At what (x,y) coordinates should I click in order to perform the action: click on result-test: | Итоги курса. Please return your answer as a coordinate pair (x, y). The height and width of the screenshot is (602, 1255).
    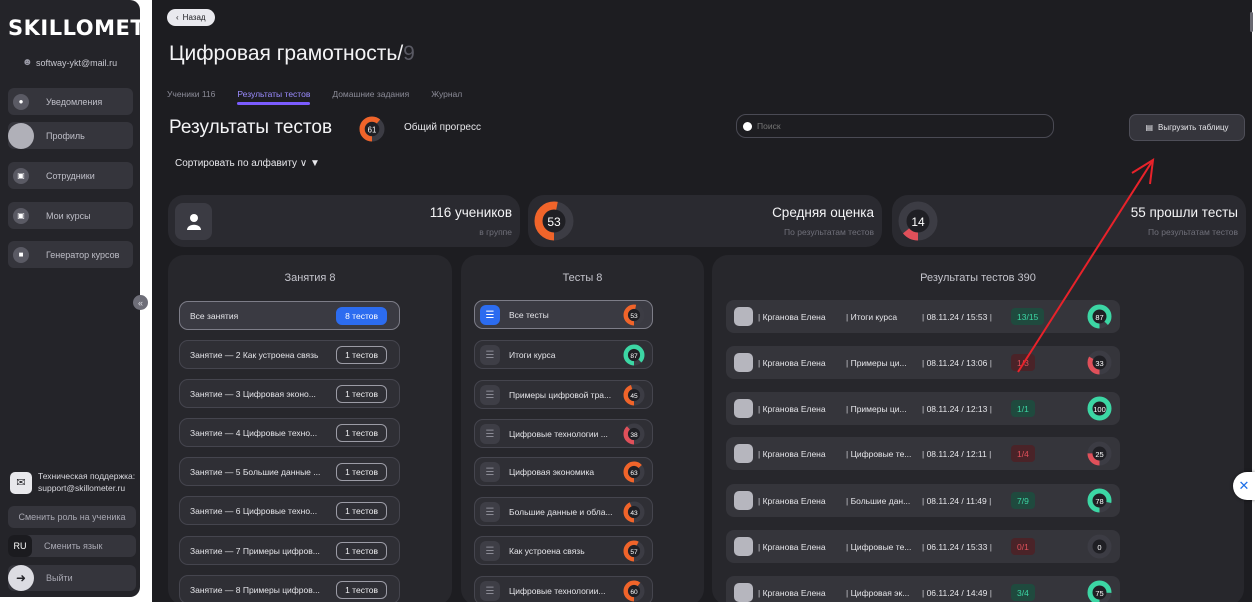
    Looking at the image, I should click on (872, 317).